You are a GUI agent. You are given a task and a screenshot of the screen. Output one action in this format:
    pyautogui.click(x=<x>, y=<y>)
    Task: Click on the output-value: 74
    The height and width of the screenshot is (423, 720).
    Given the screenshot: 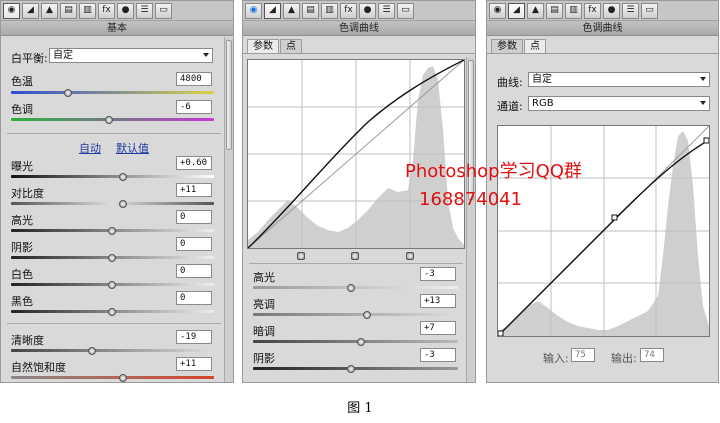 What is the action you would take?
    pyautogui.click(x=652, y=355)
    